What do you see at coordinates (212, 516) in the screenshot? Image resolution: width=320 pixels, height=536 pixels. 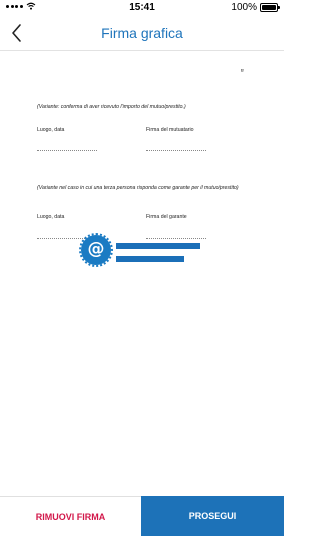 I see `continue-button: PROSEGUI` at bounding box center [212, 516].